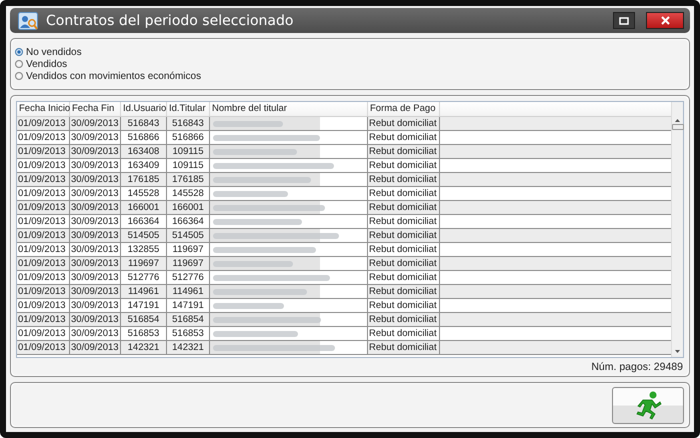 This screenshot has height=438, width=700. Describe the element at coordinates (43, 109) in the screenshot. I see `column-header: Fecha Inicio` at that location.